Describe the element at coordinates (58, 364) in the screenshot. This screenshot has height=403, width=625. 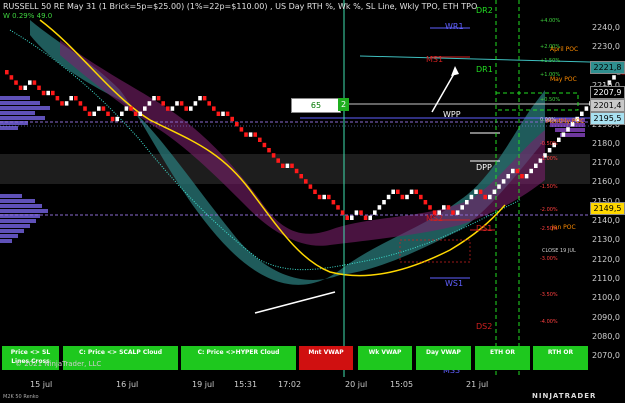
I see `copyright: © 2021 NinjaTrader, LLC` at that location.